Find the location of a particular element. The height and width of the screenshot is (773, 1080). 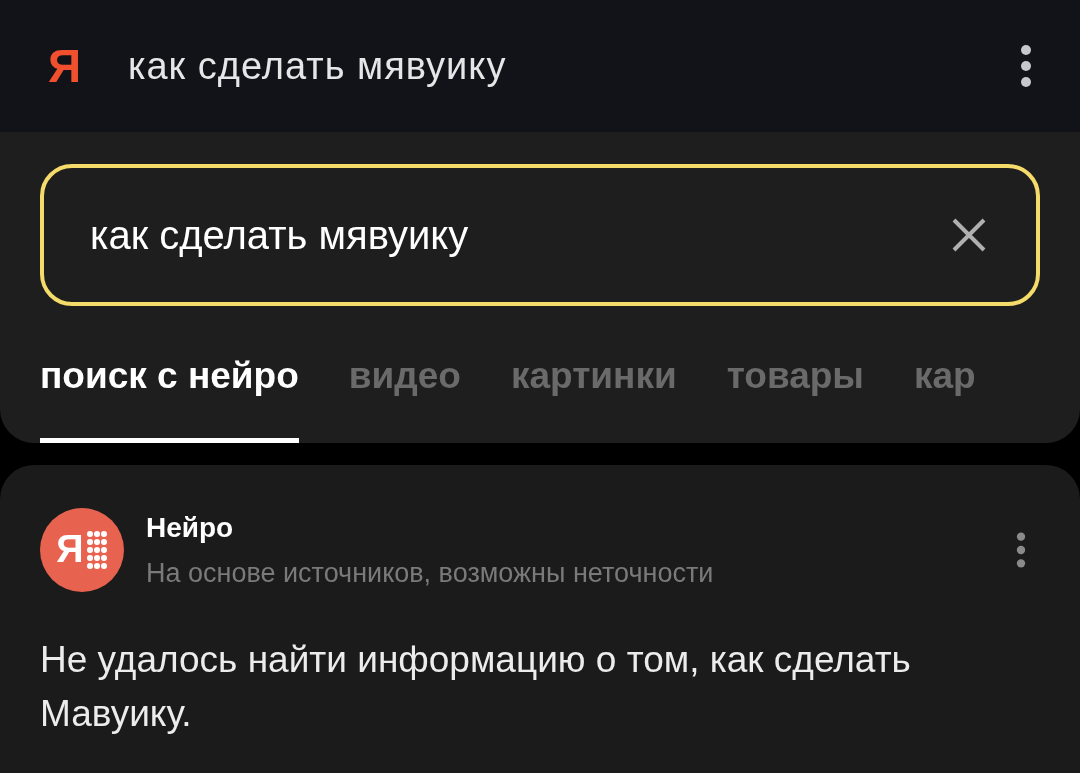

answer-subtitle: На основе источников, возможны неточности is located at coordinates (430, 573).